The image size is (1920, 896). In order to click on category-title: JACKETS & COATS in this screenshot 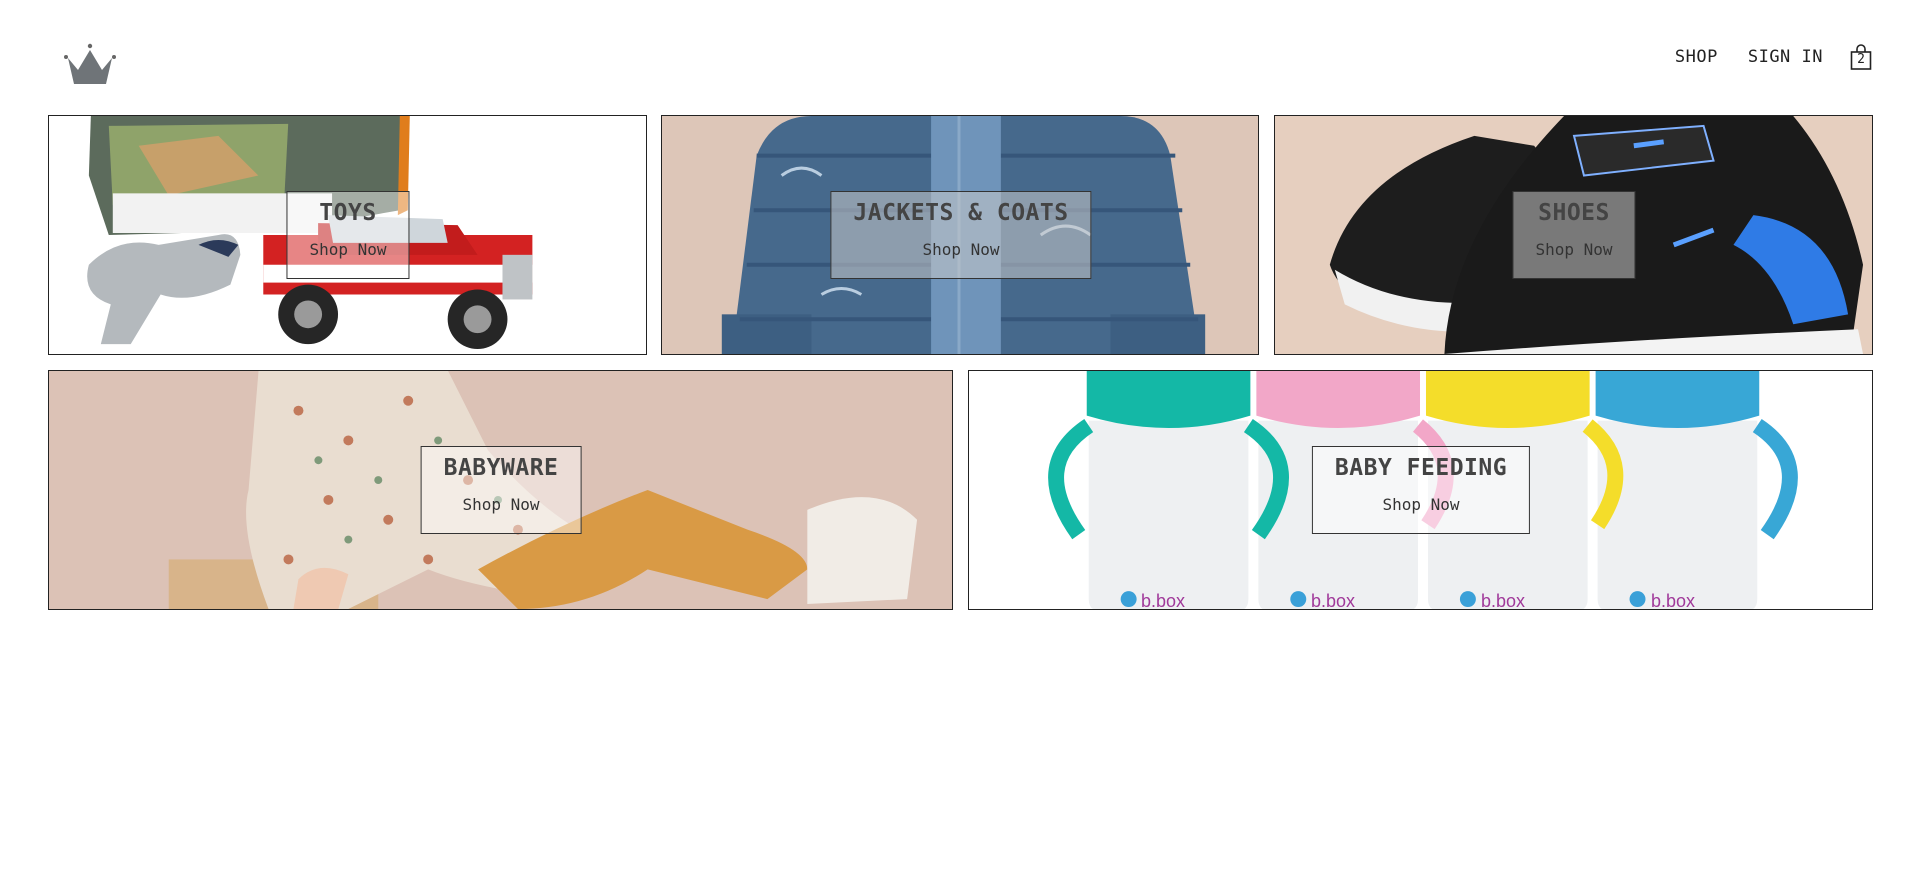, I will do `click(961, 213)`.